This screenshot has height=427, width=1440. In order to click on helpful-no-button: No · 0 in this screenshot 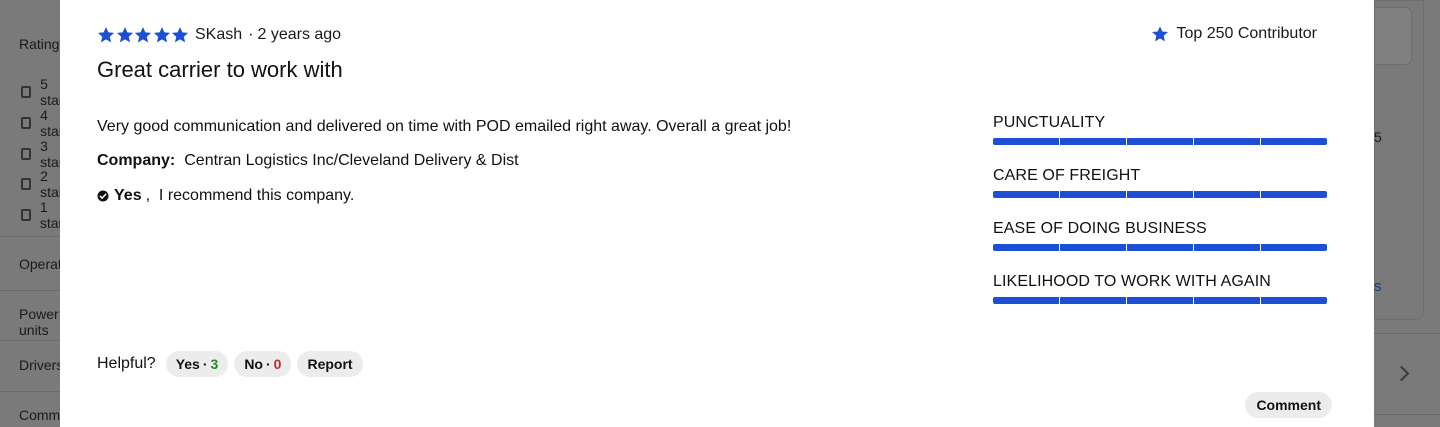, I will do `click(263, 364)`.